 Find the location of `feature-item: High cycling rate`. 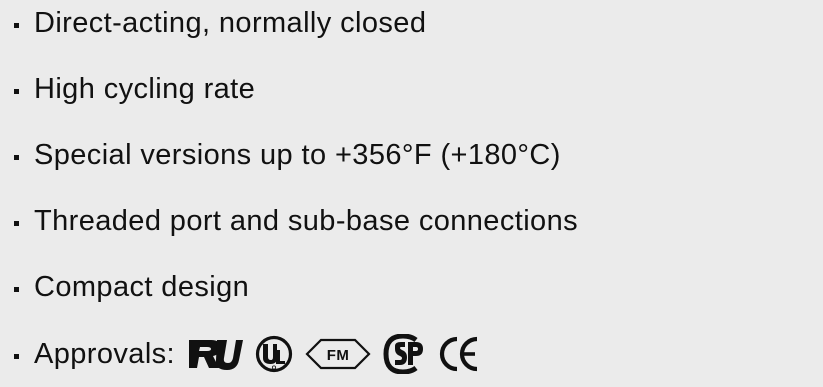

feature-item: High cycling rate is located at coordinates (134, 89).